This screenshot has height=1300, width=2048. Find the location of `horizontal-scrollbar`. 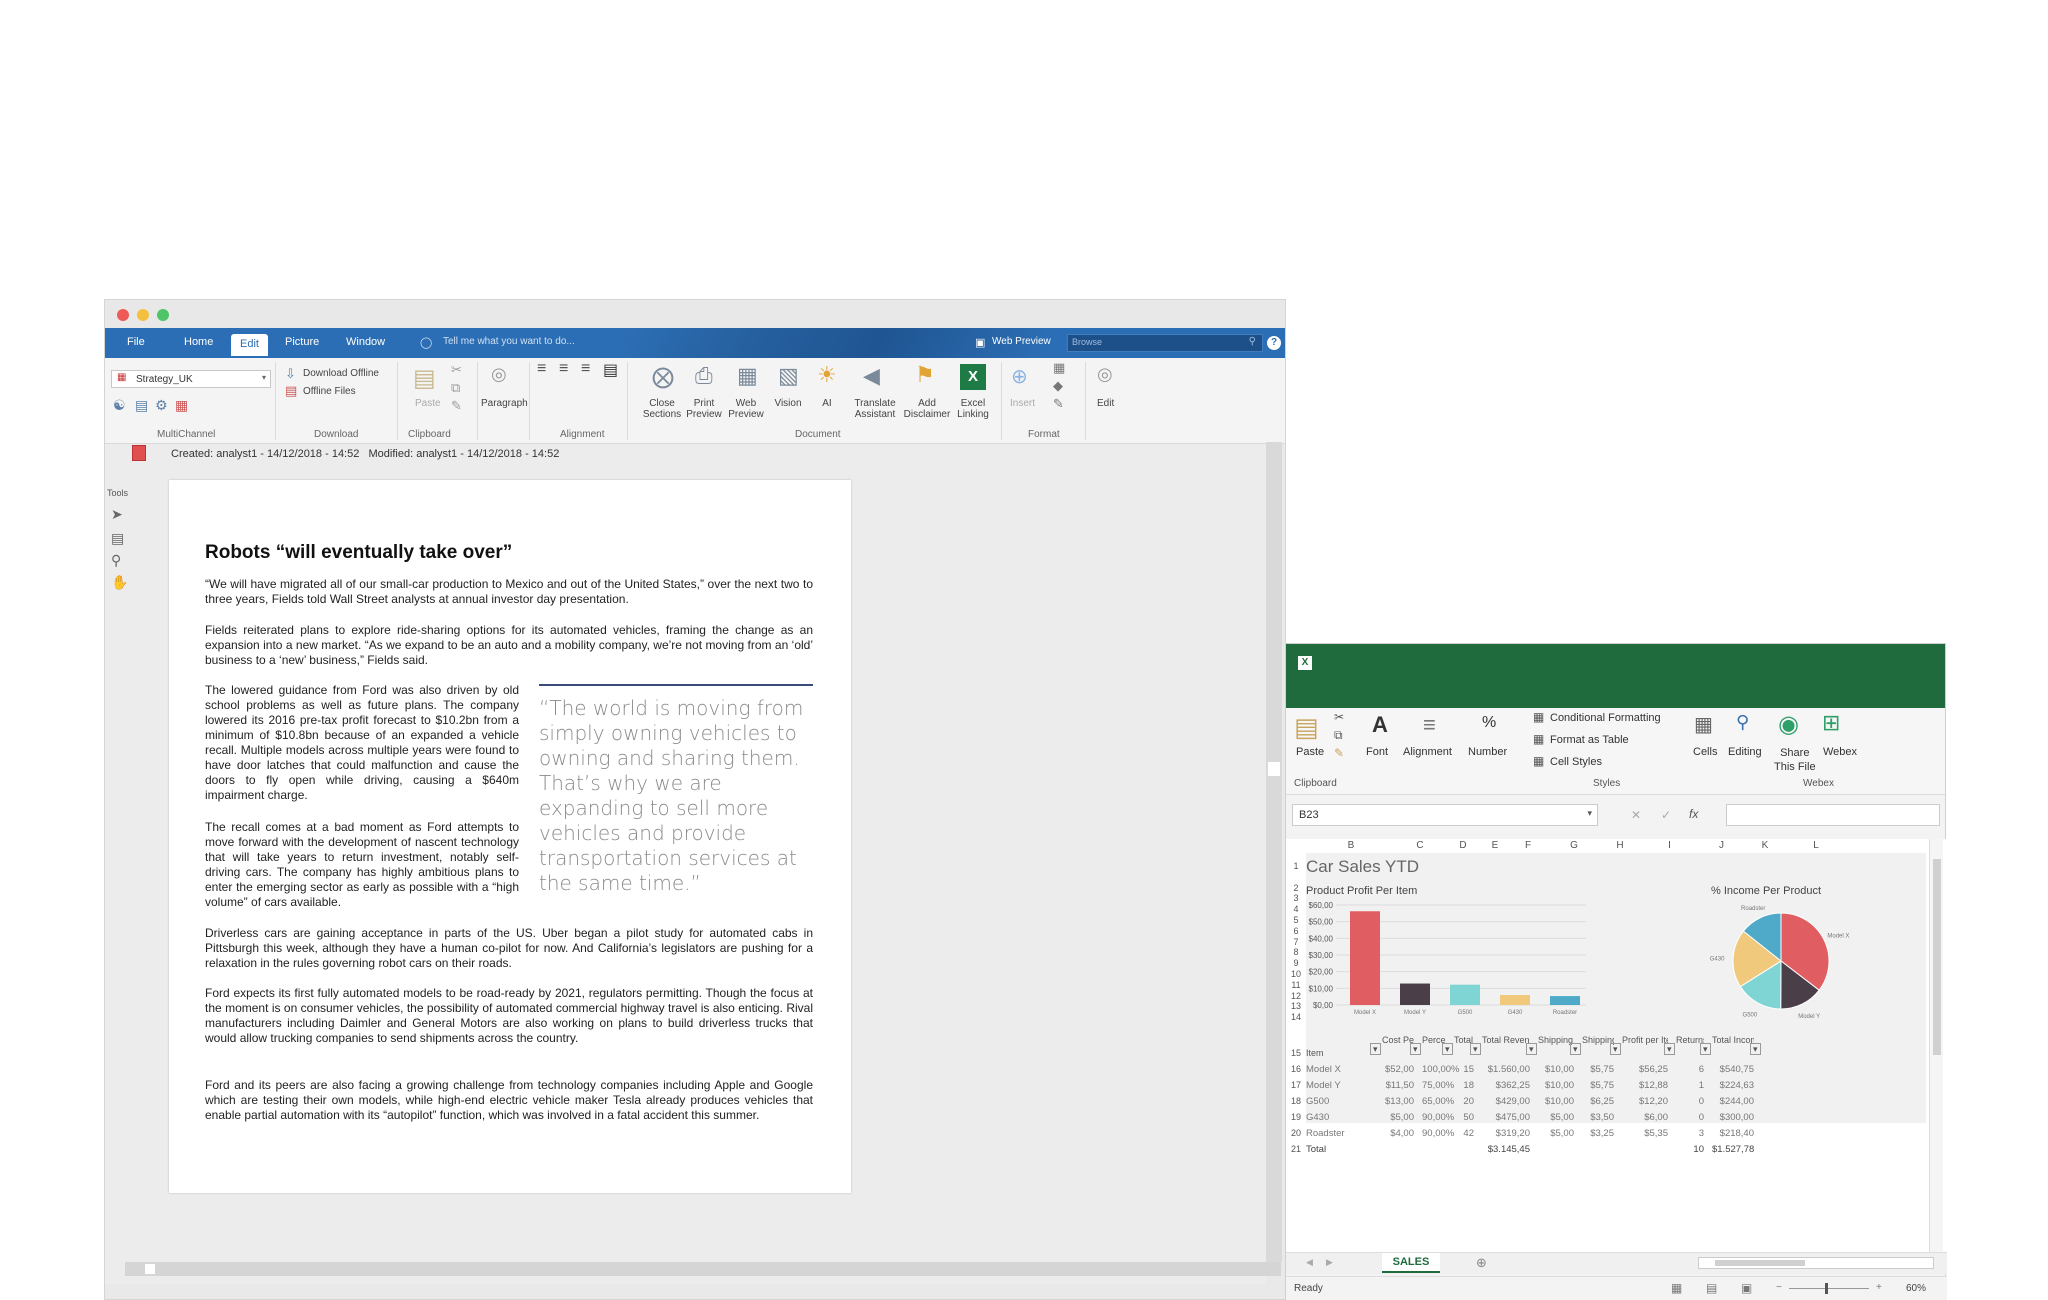

horizontal-scrollbar is located at coordinates (703, 1269).